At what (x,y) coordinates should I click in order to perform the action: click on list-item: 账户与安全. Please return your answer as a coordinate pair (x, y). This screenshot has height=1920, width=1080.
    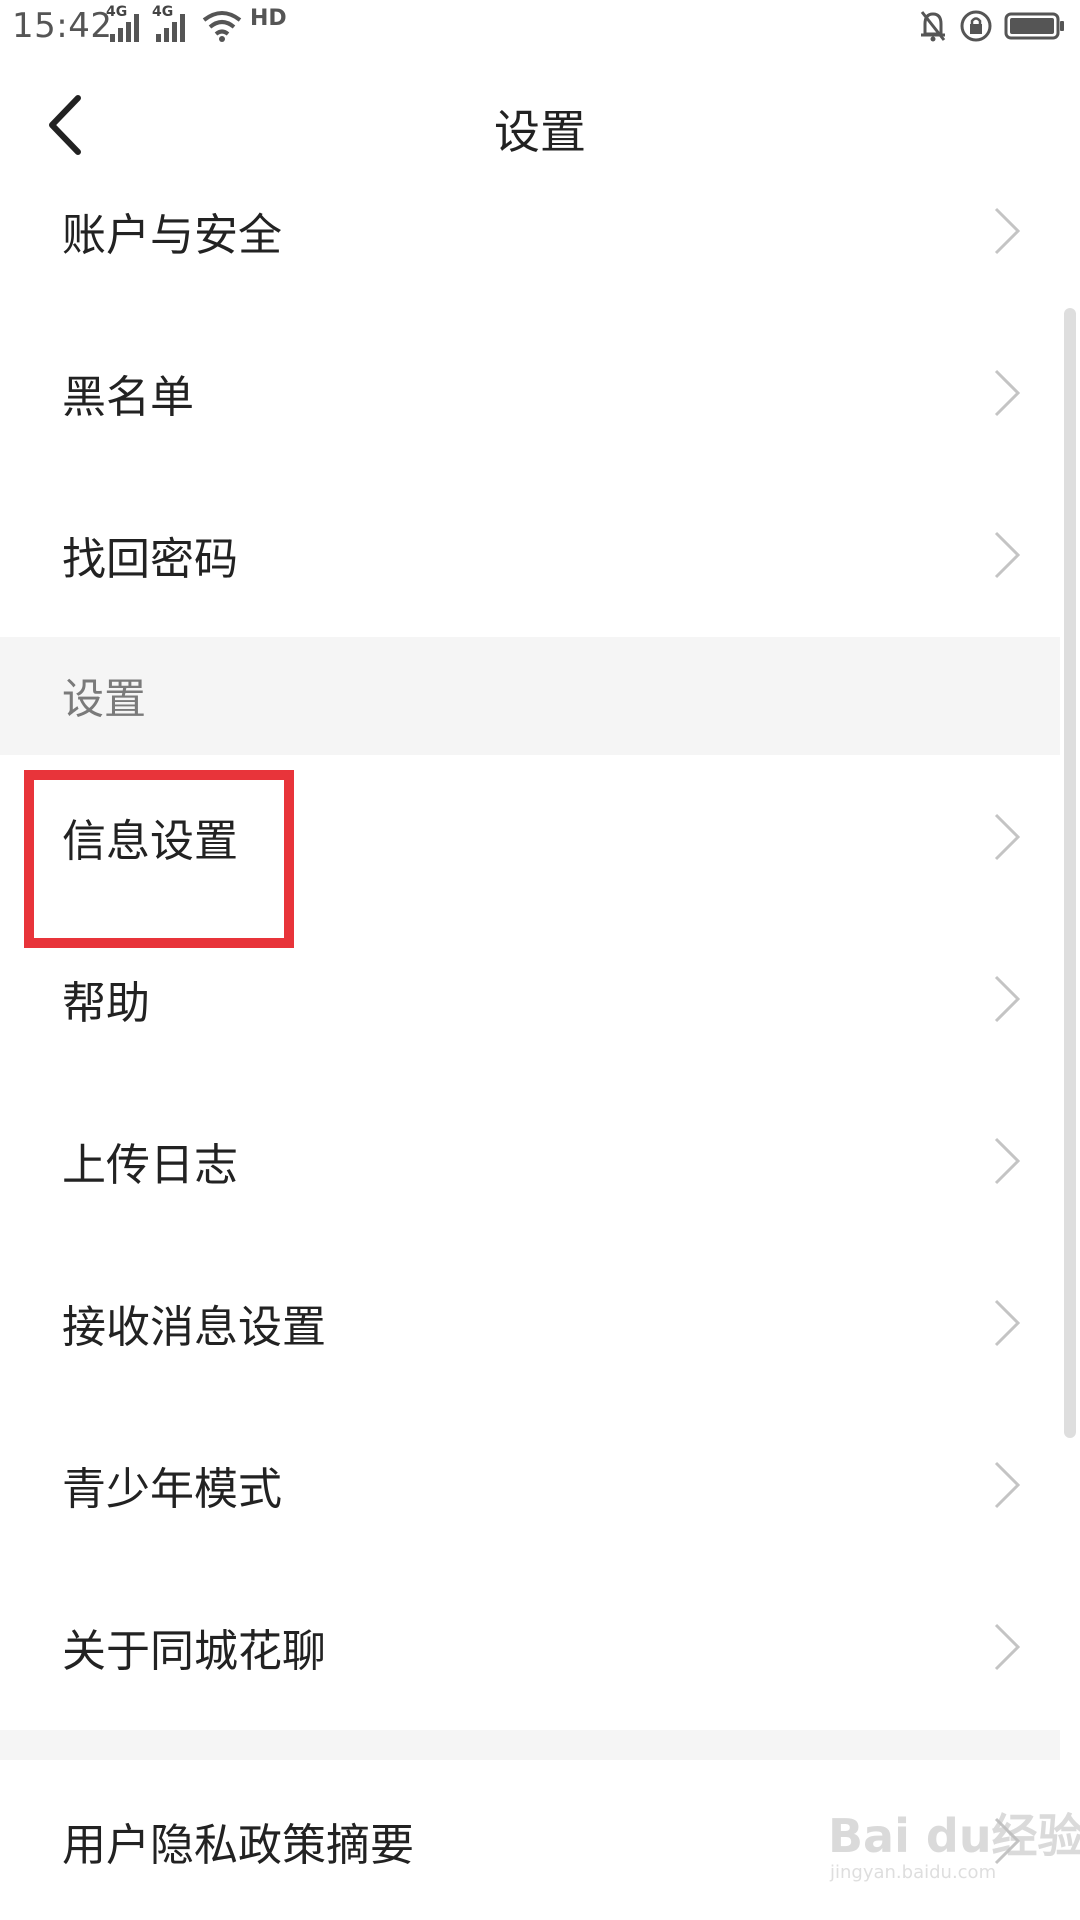
    Looking at the image, I should click on (530, 231).